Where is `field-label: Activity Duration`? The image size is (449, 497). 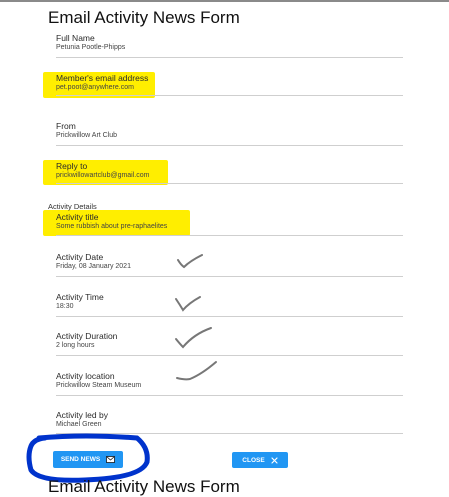
field-label: Activity Duration is located at coordinates (87, 336).